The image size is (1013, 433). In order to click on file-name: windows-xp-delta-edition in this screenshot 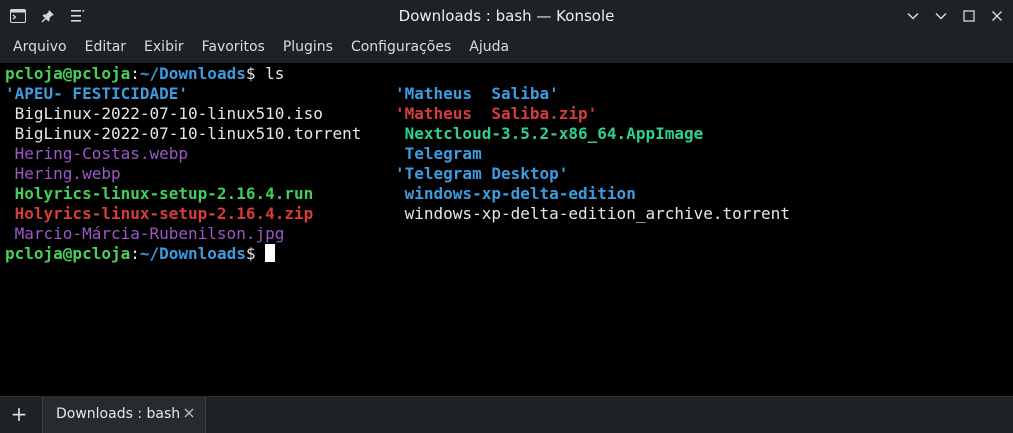, I will do `click(515, 193)`.